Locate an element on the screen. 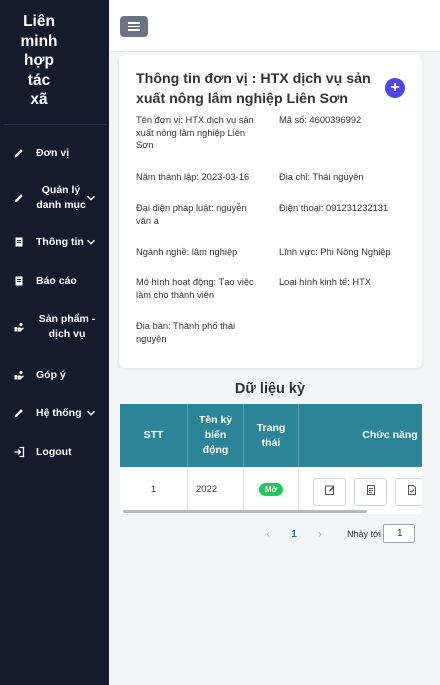 This screenshot has width=440, height=685. sidebar-item-san-pham-dich-vu: Sản phẩm - dịch vụ is located at coordinates (54, 327).